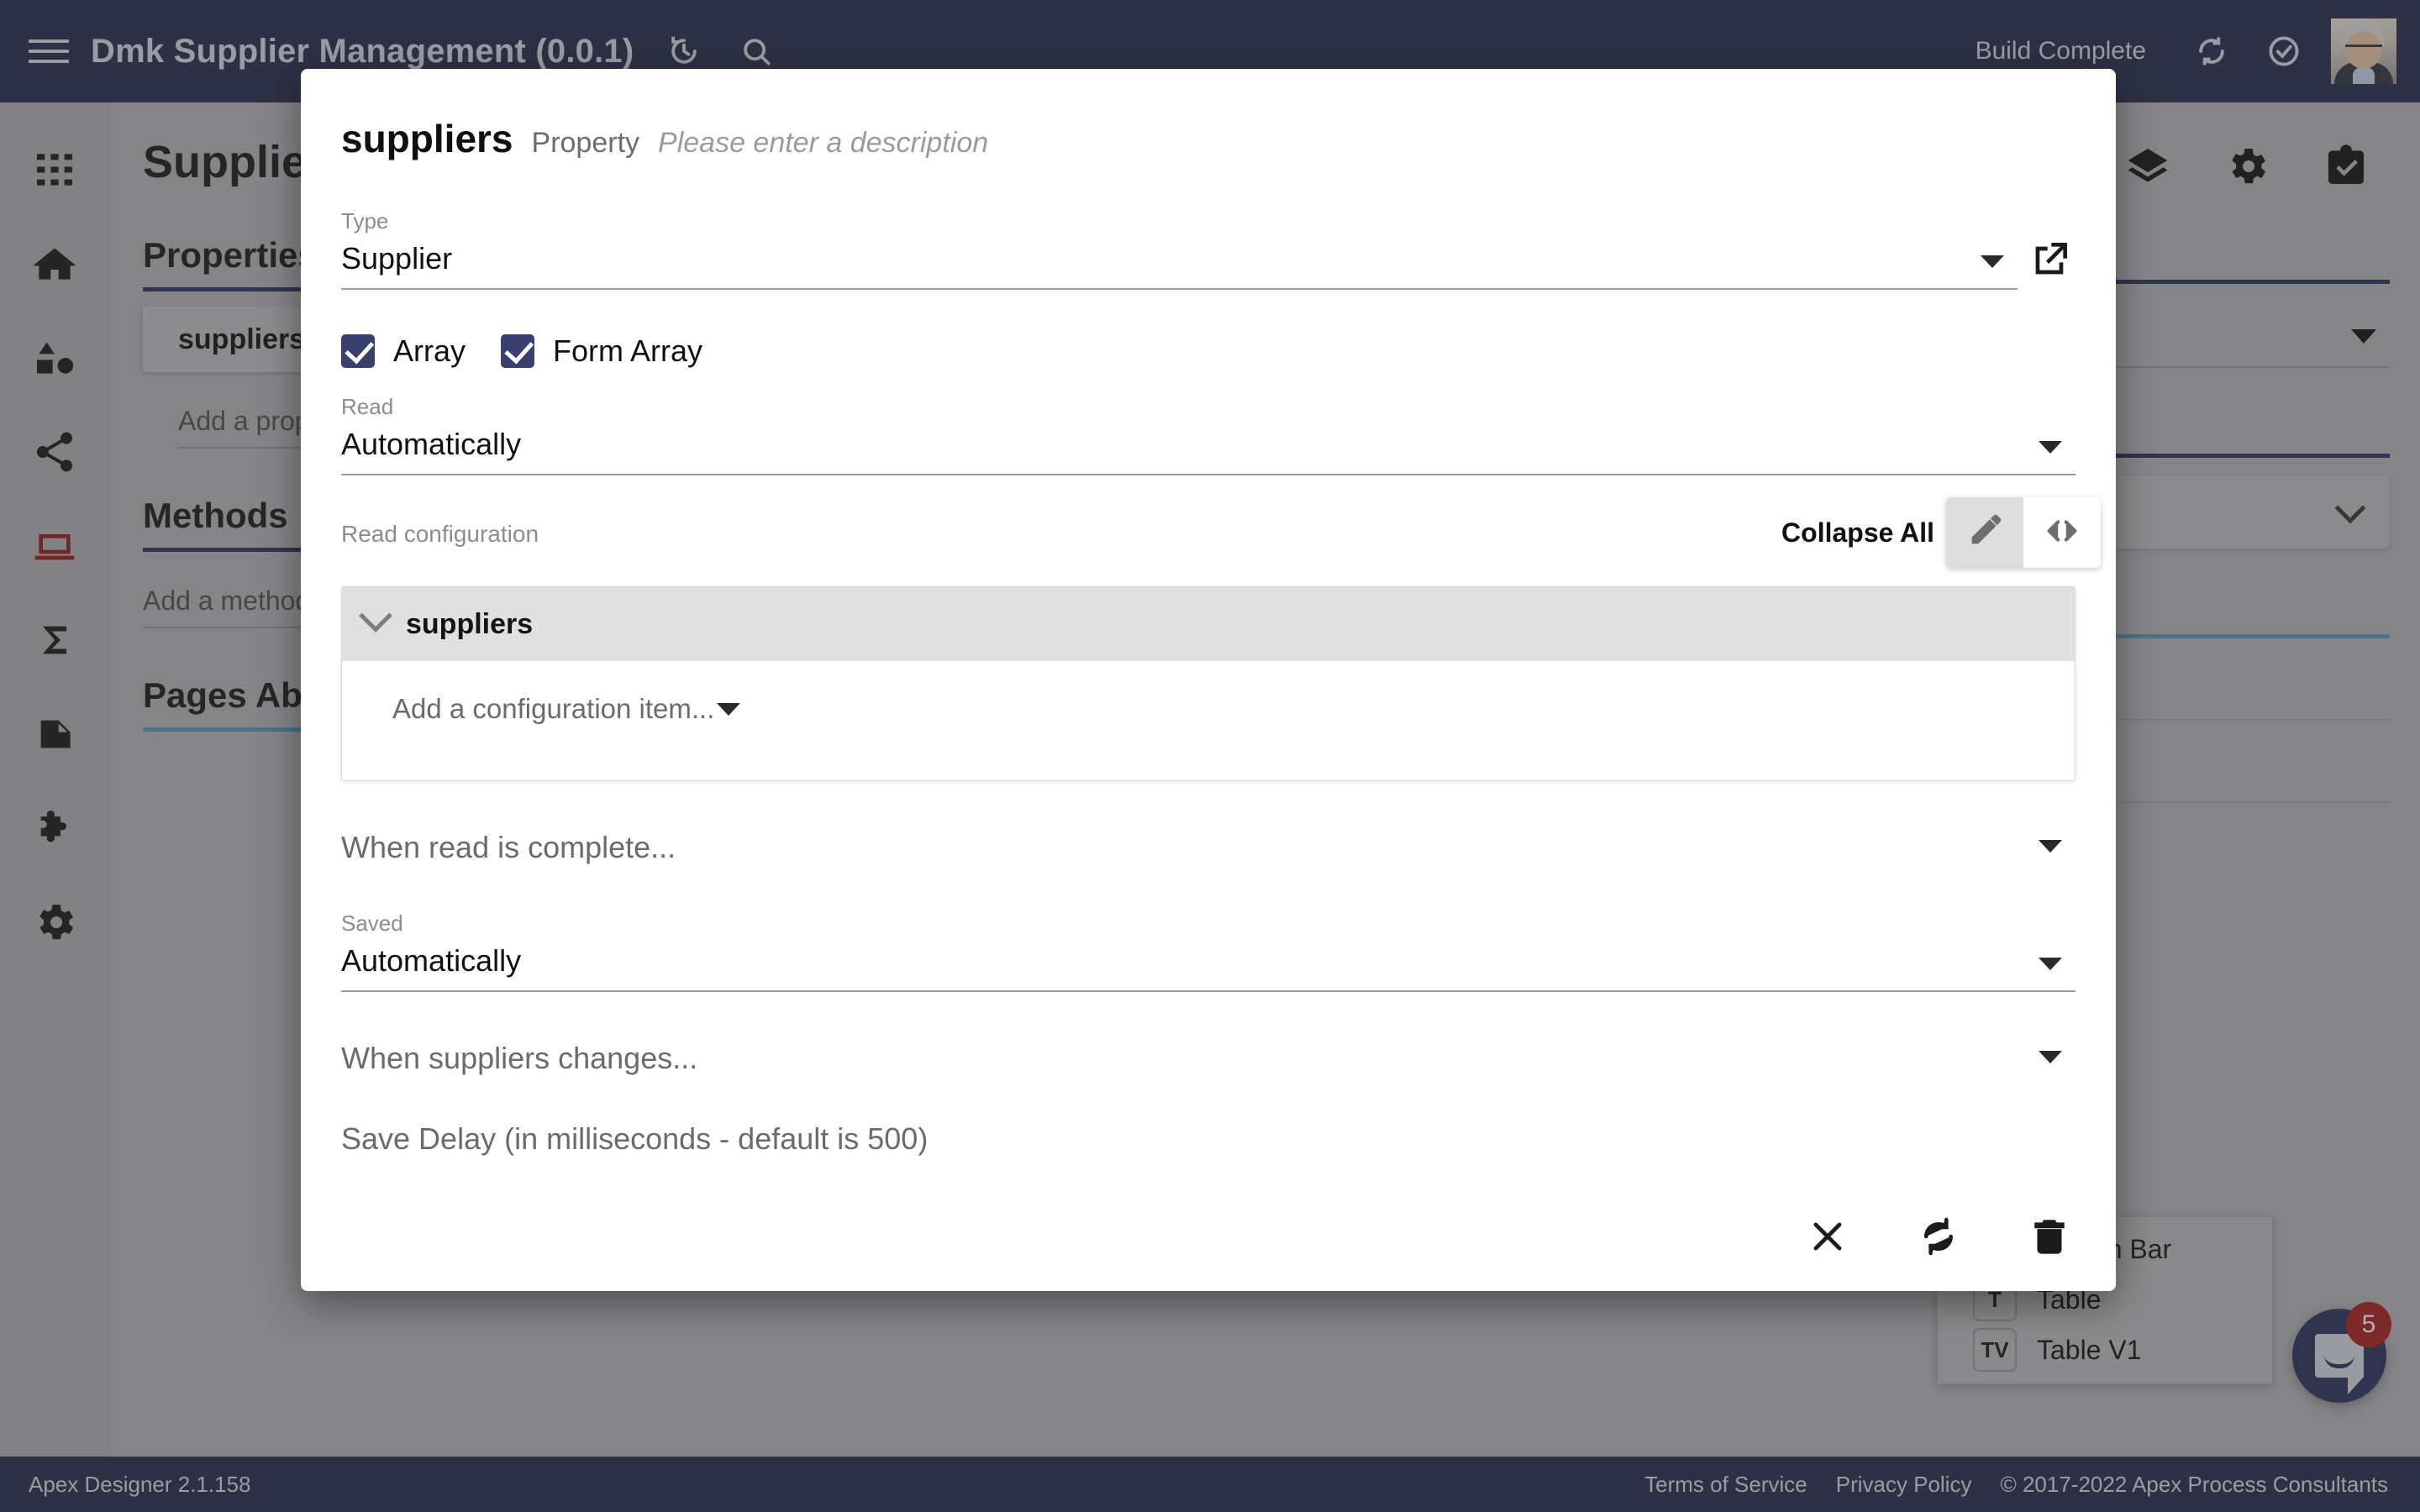 This screenshot has height=1512, width=2420. Describe the element at coordinates (1204, 249) in the screenshot. I see `type-field: Type Supplier` at that location.